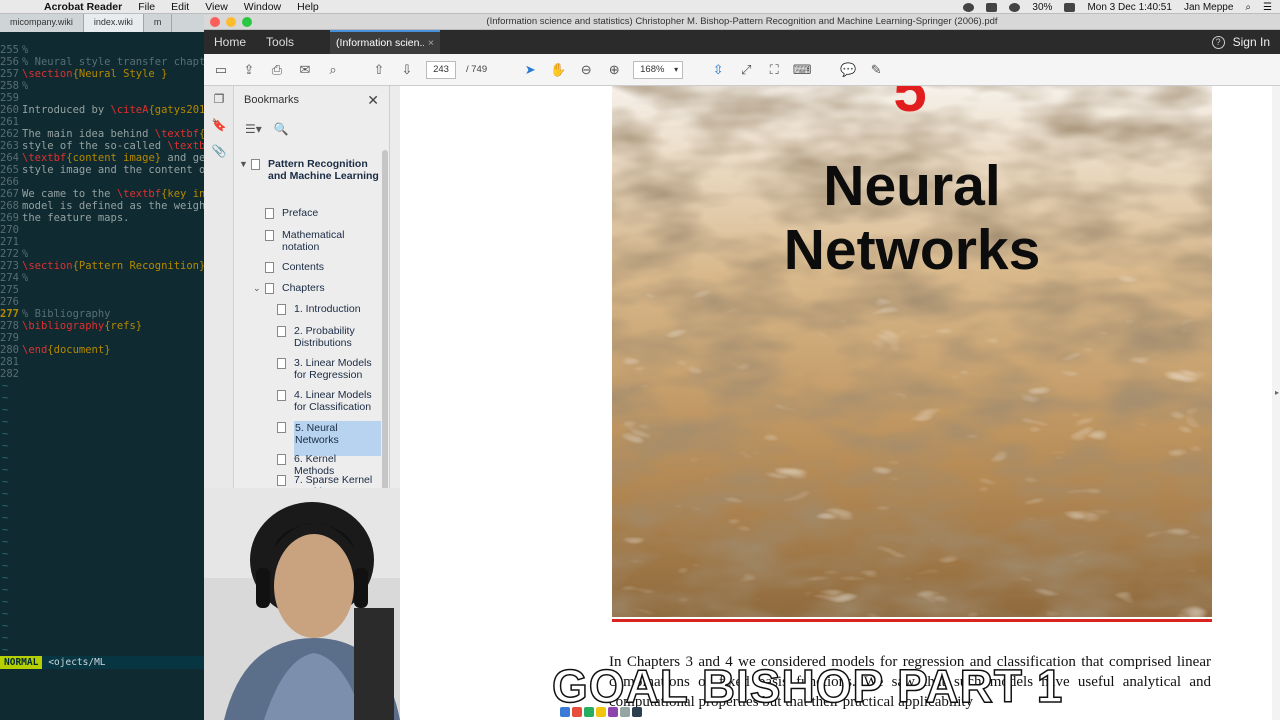  I want to click on save-icon: ▭, so click(221, 70).